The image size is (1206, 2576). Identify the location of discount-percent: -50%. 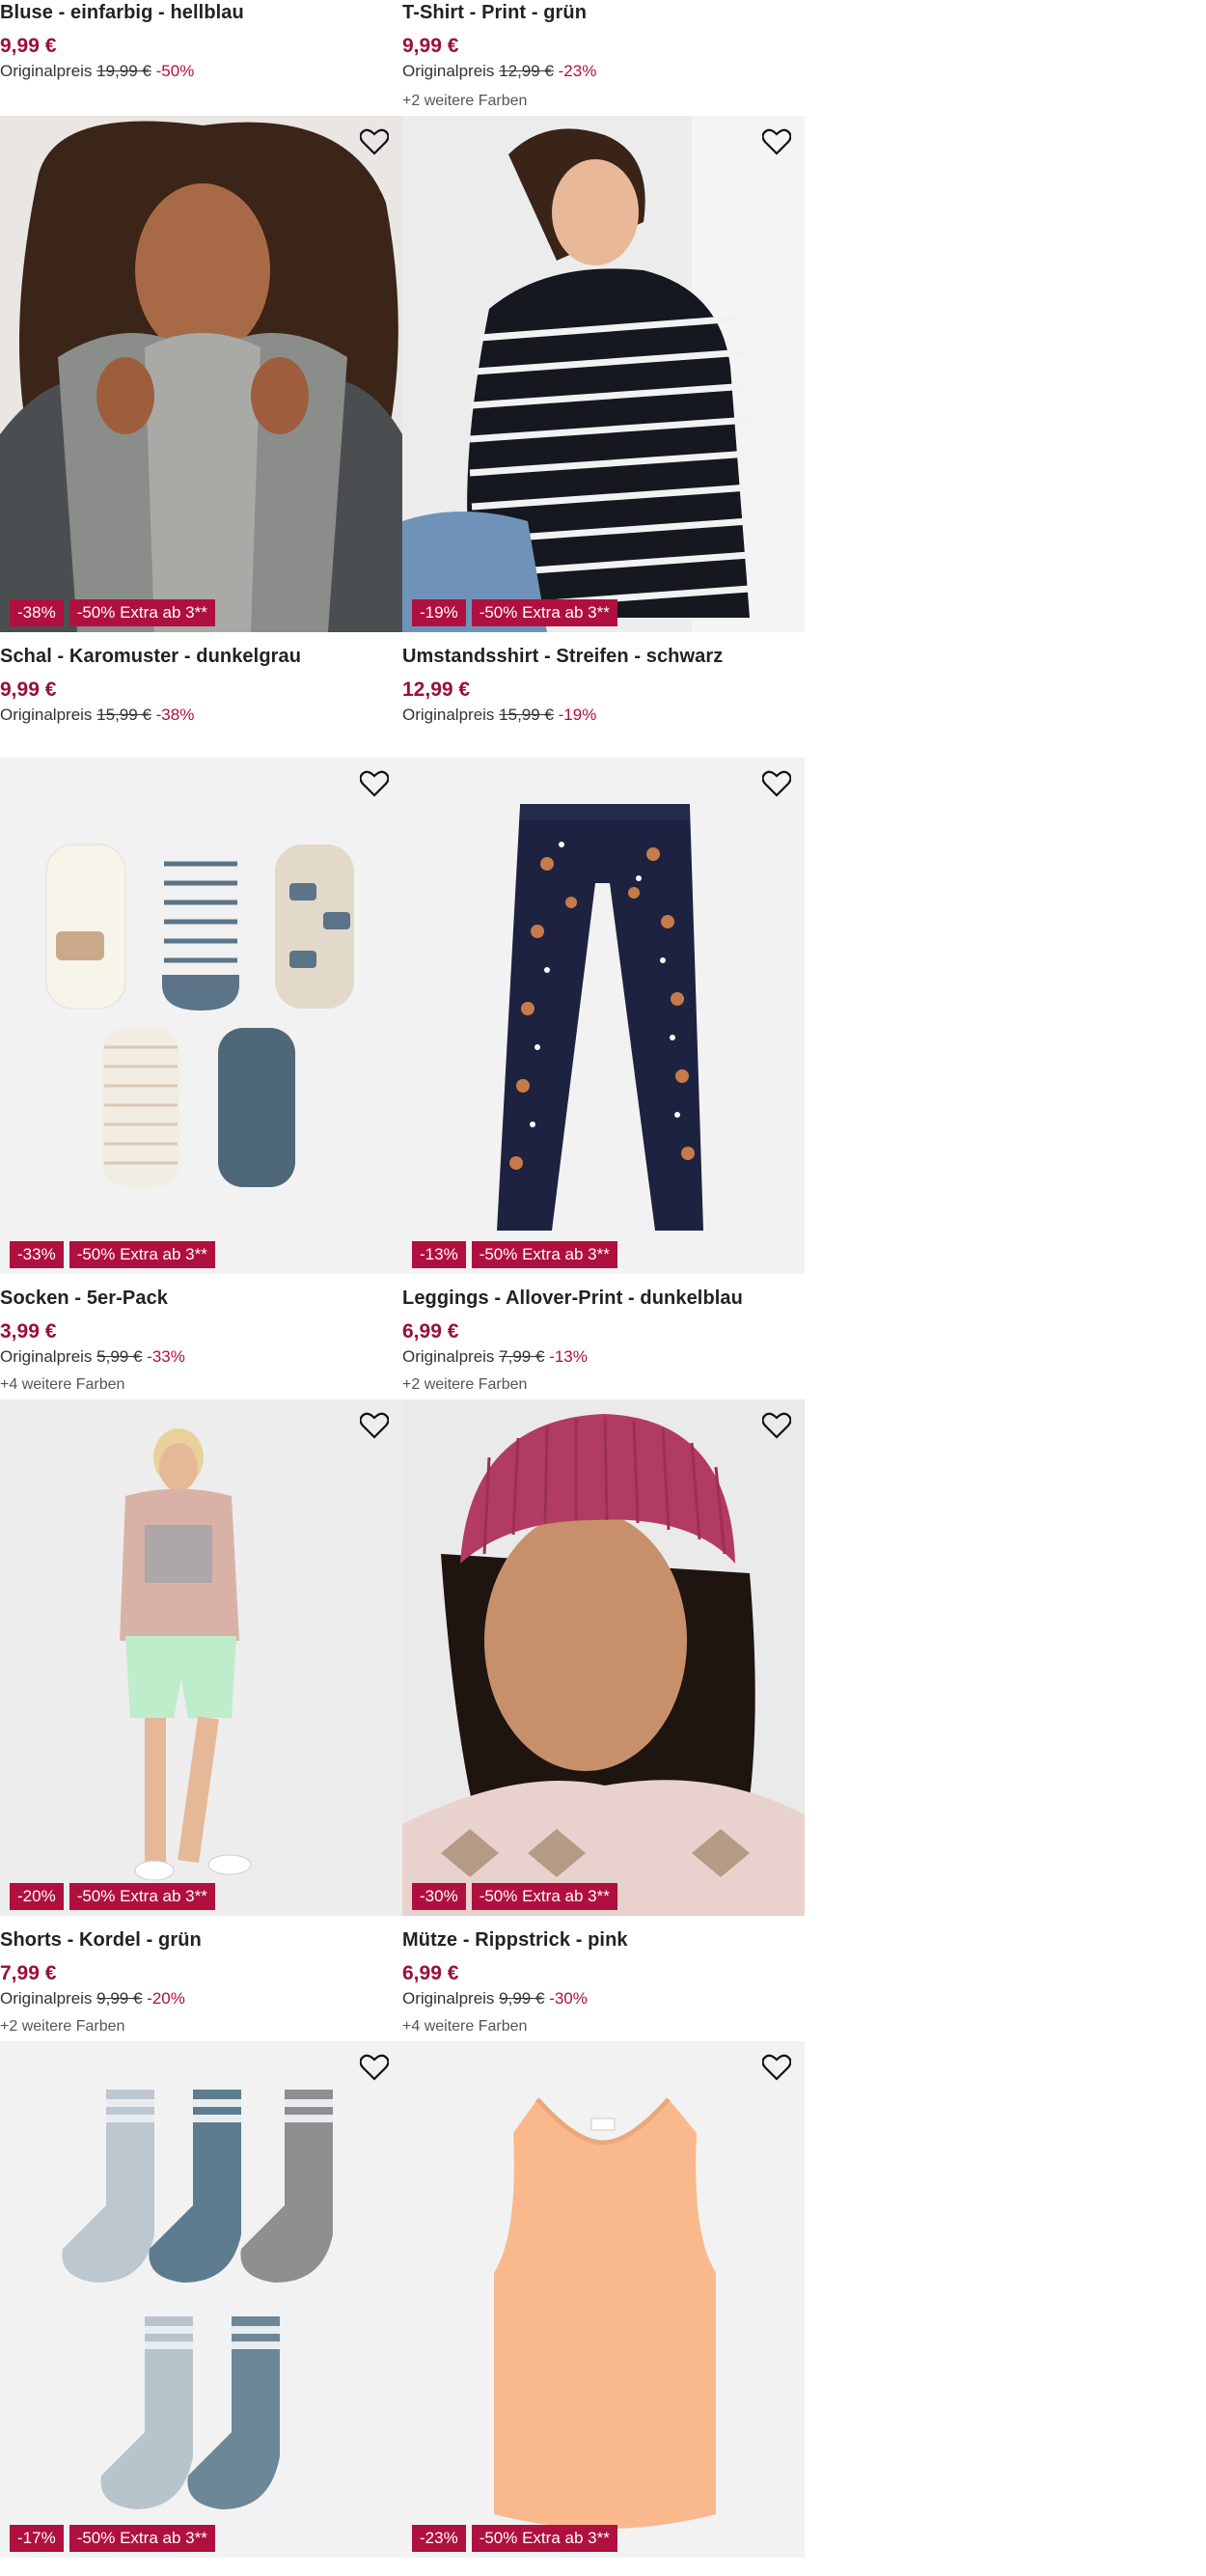
(175, 71).